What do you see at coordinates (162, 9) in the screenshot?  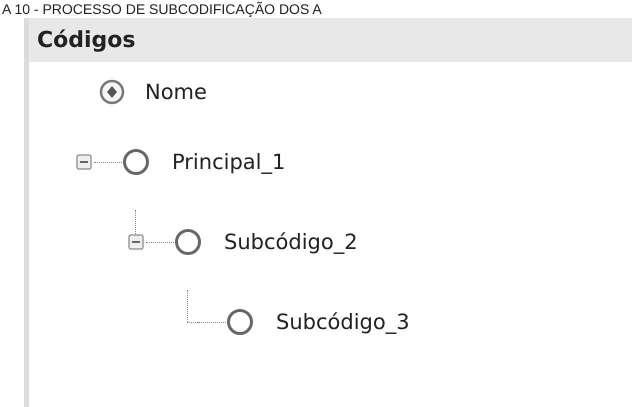 I see `figure-caption: A 10 - PROCESSO DE SUBCODIFICAÇÃO DOS A` at bounding box center [162, 9].